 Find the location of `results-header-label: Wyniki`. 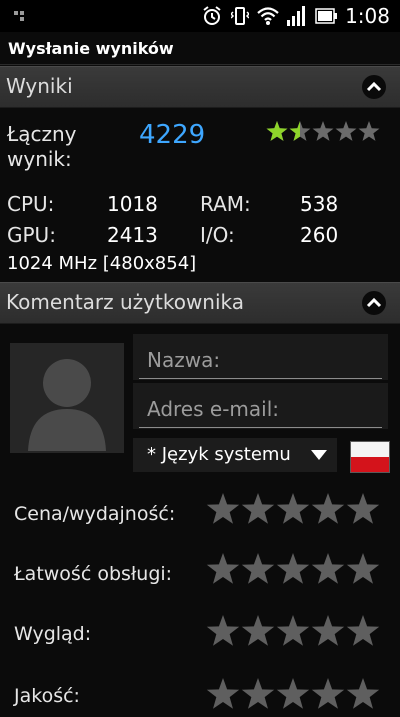

results-header-label: Wyniki is located at coordinates (39, 86).